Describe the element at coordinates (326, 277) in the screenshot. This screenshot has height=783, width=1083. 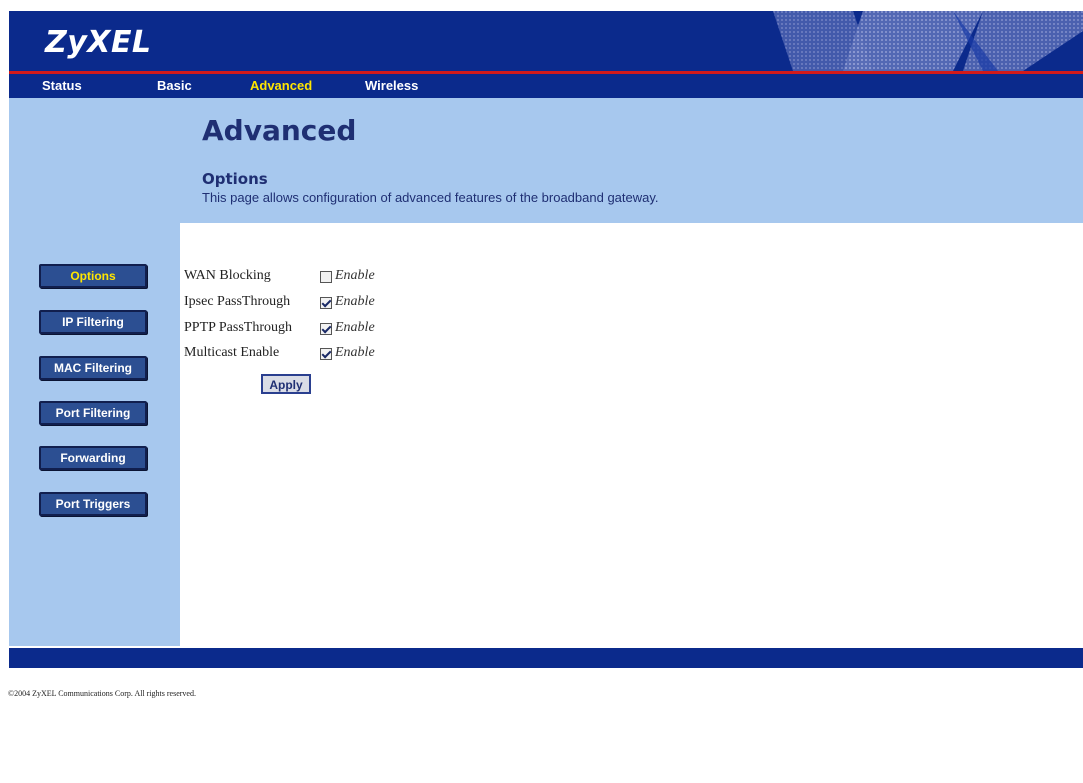
I see `wan-blocking-checkbox` at that location.